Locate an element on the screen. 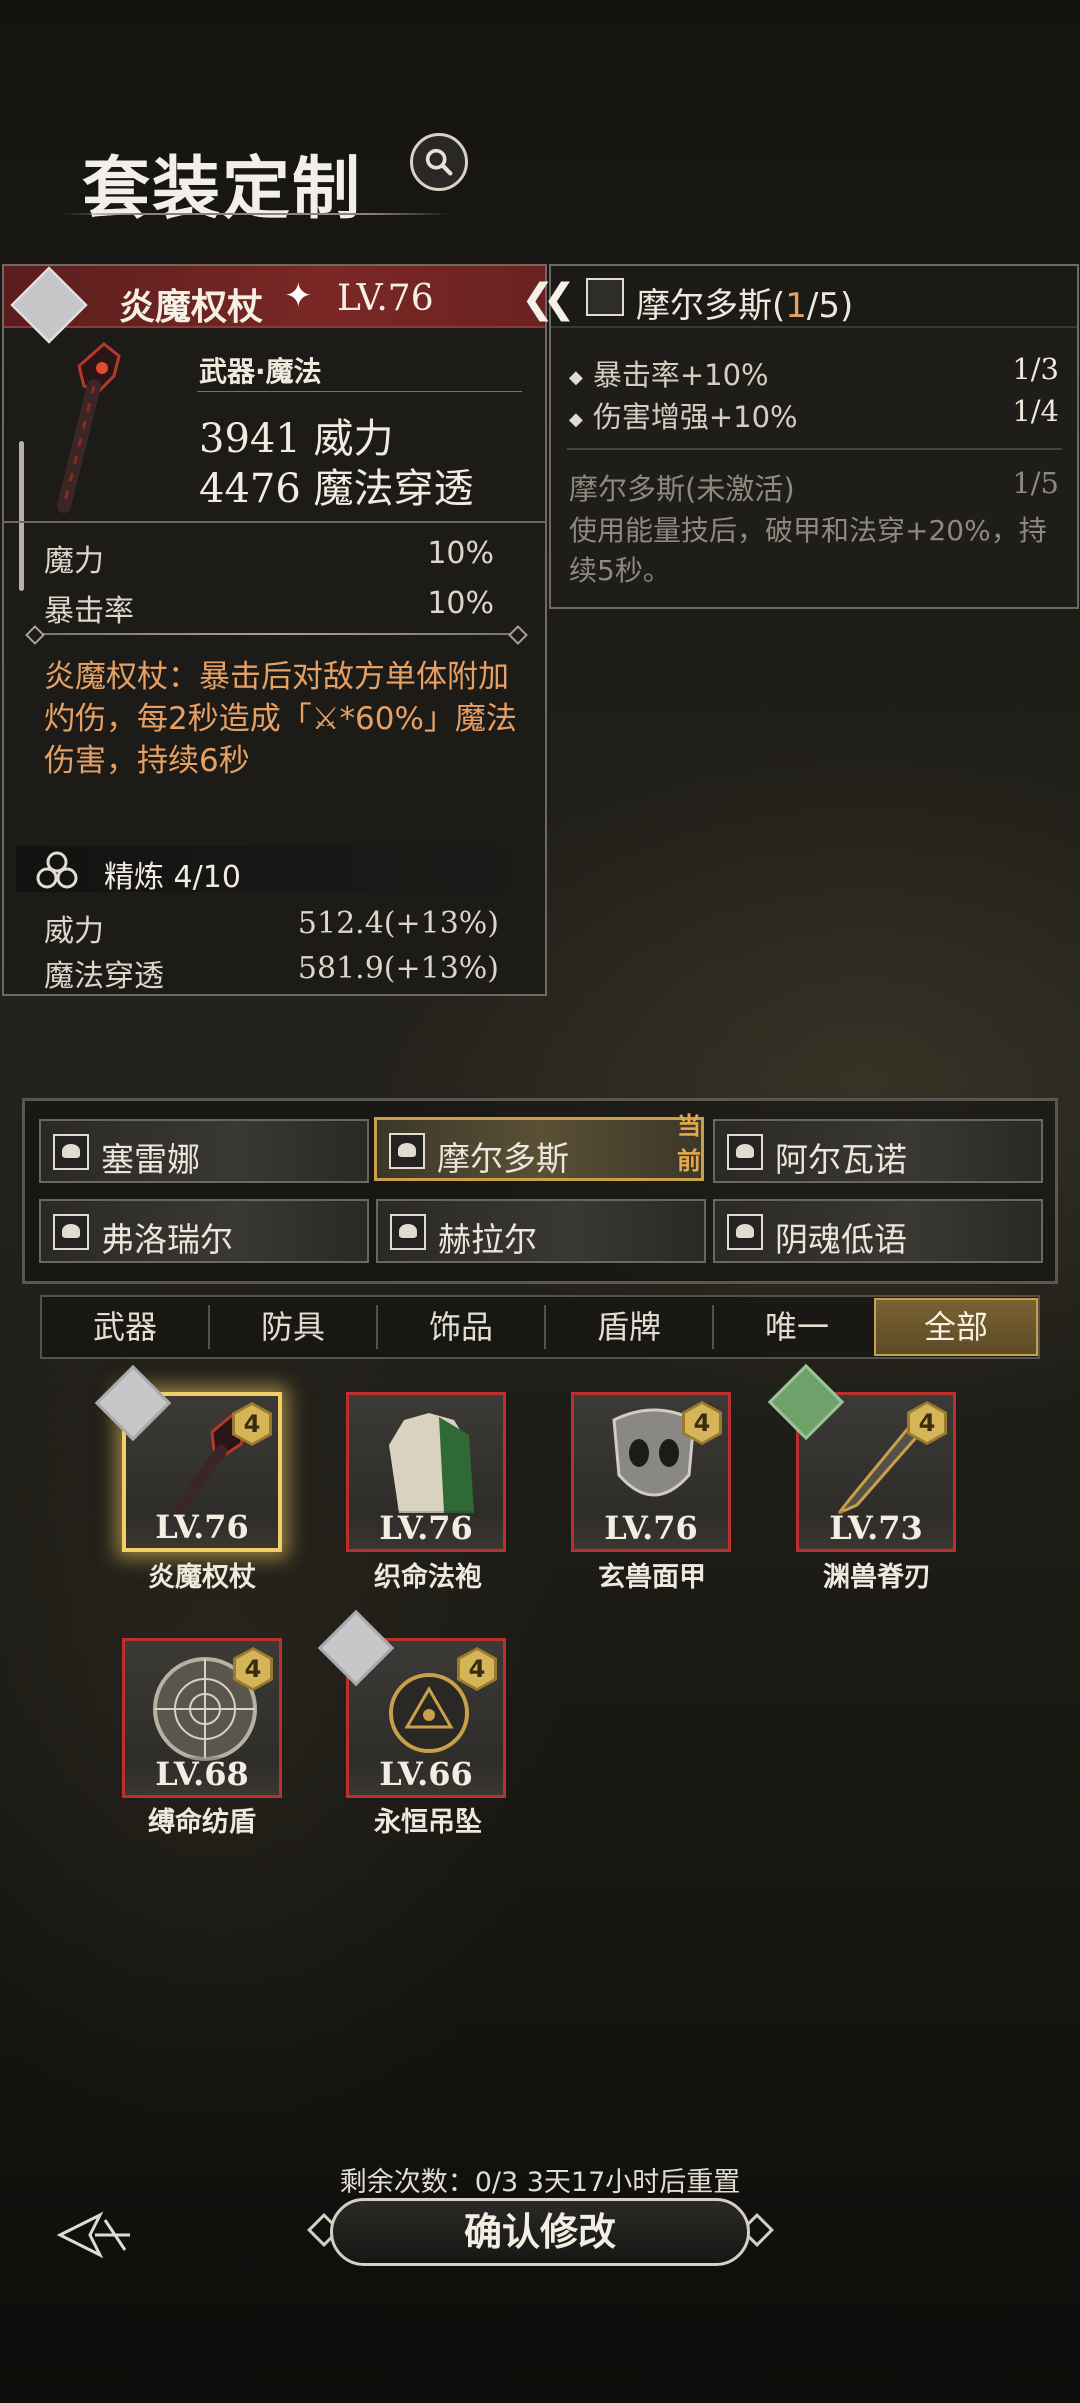 This screenshot has width=1080, height=2403. item-card-level: LV.66 is located at coordinates (426, 1774).